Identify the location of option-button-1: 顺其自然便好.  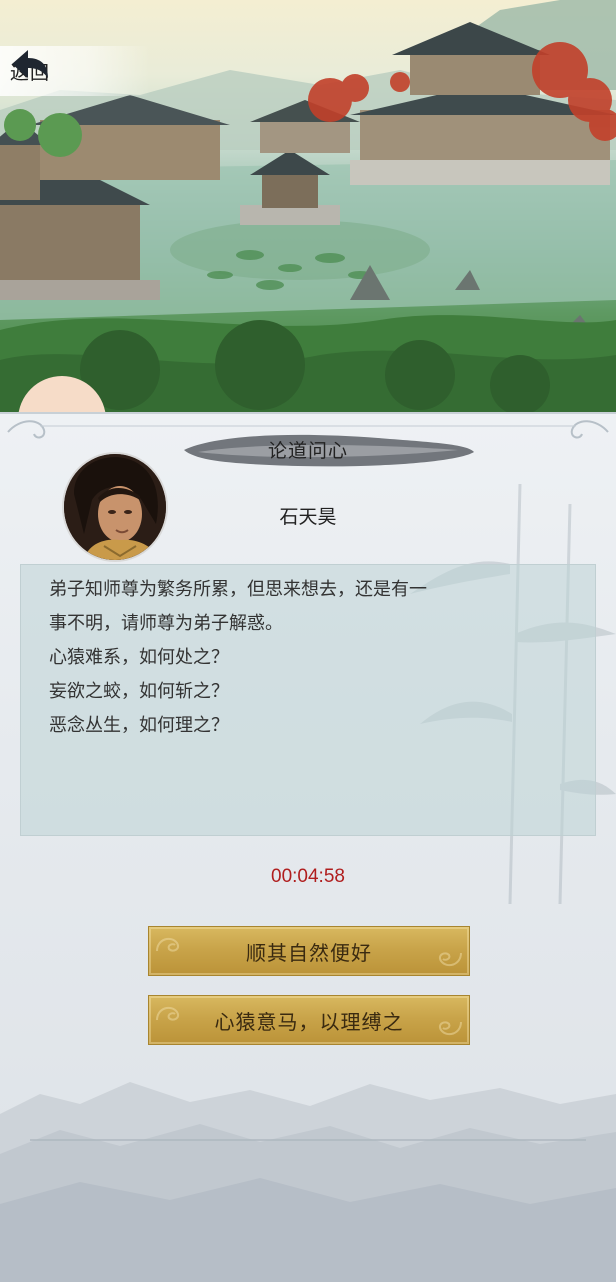
(309, 951).